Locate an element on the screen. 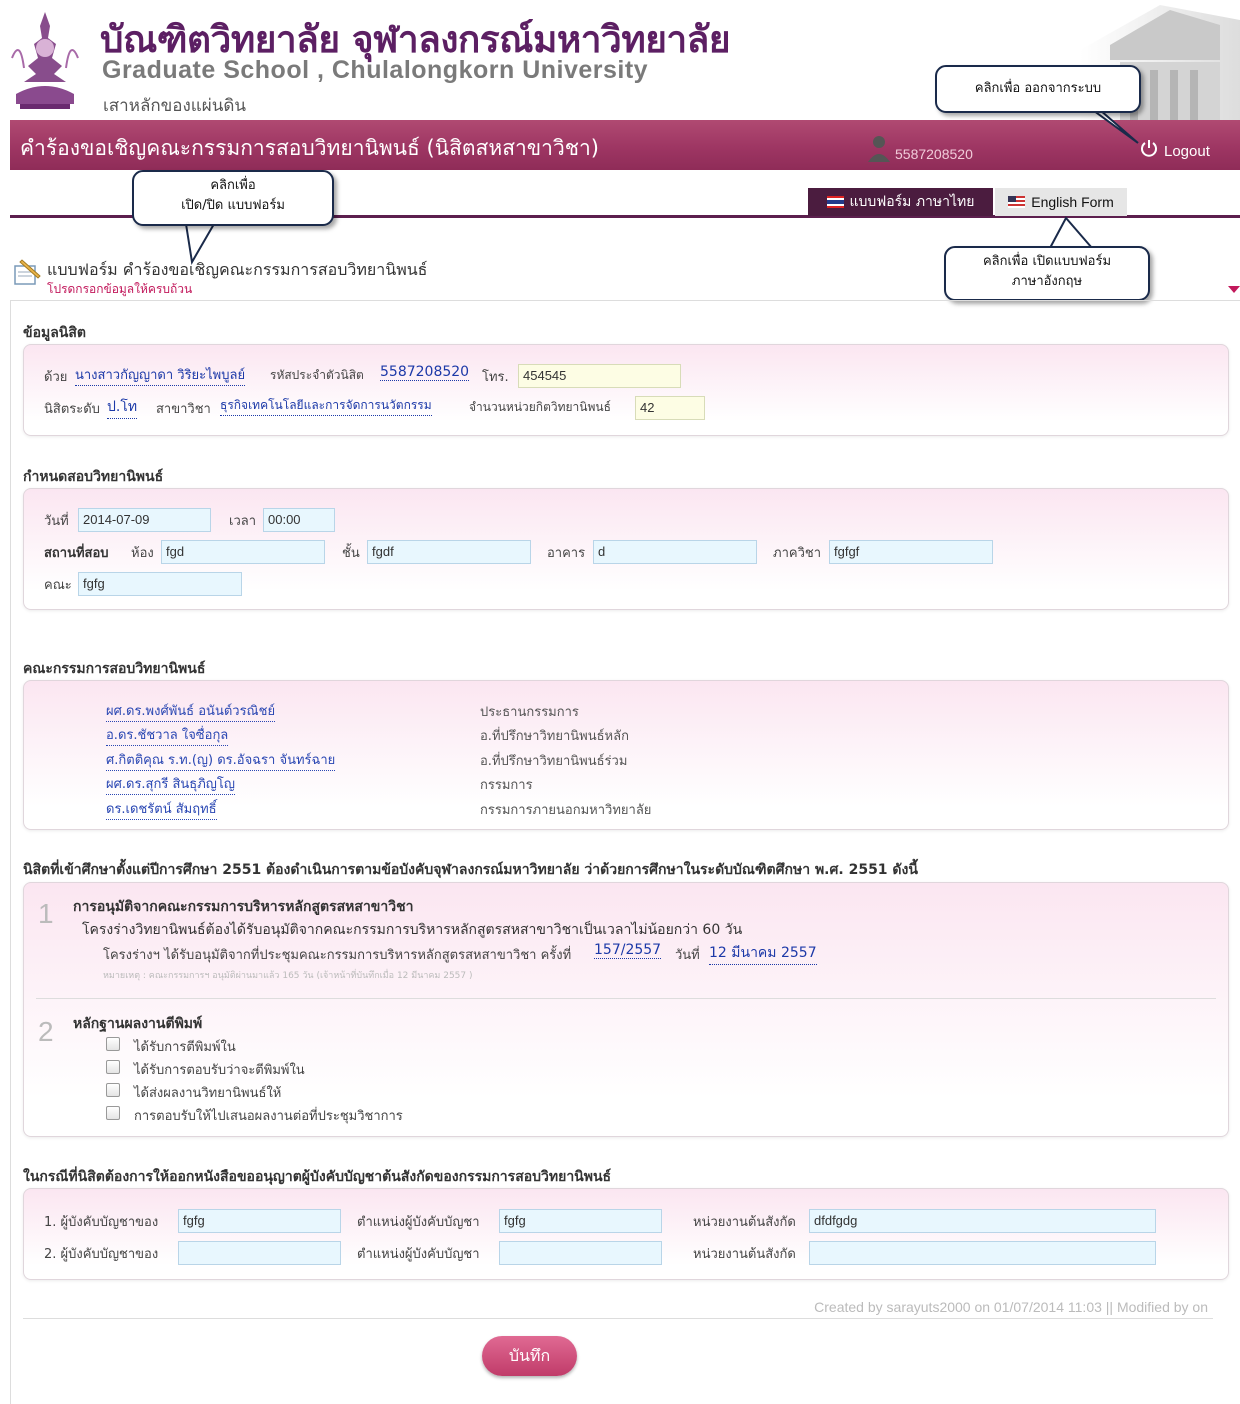 This screenshot has width=1240, height=1404. supervisor-unit-input is located at coordinates (982, 1253).